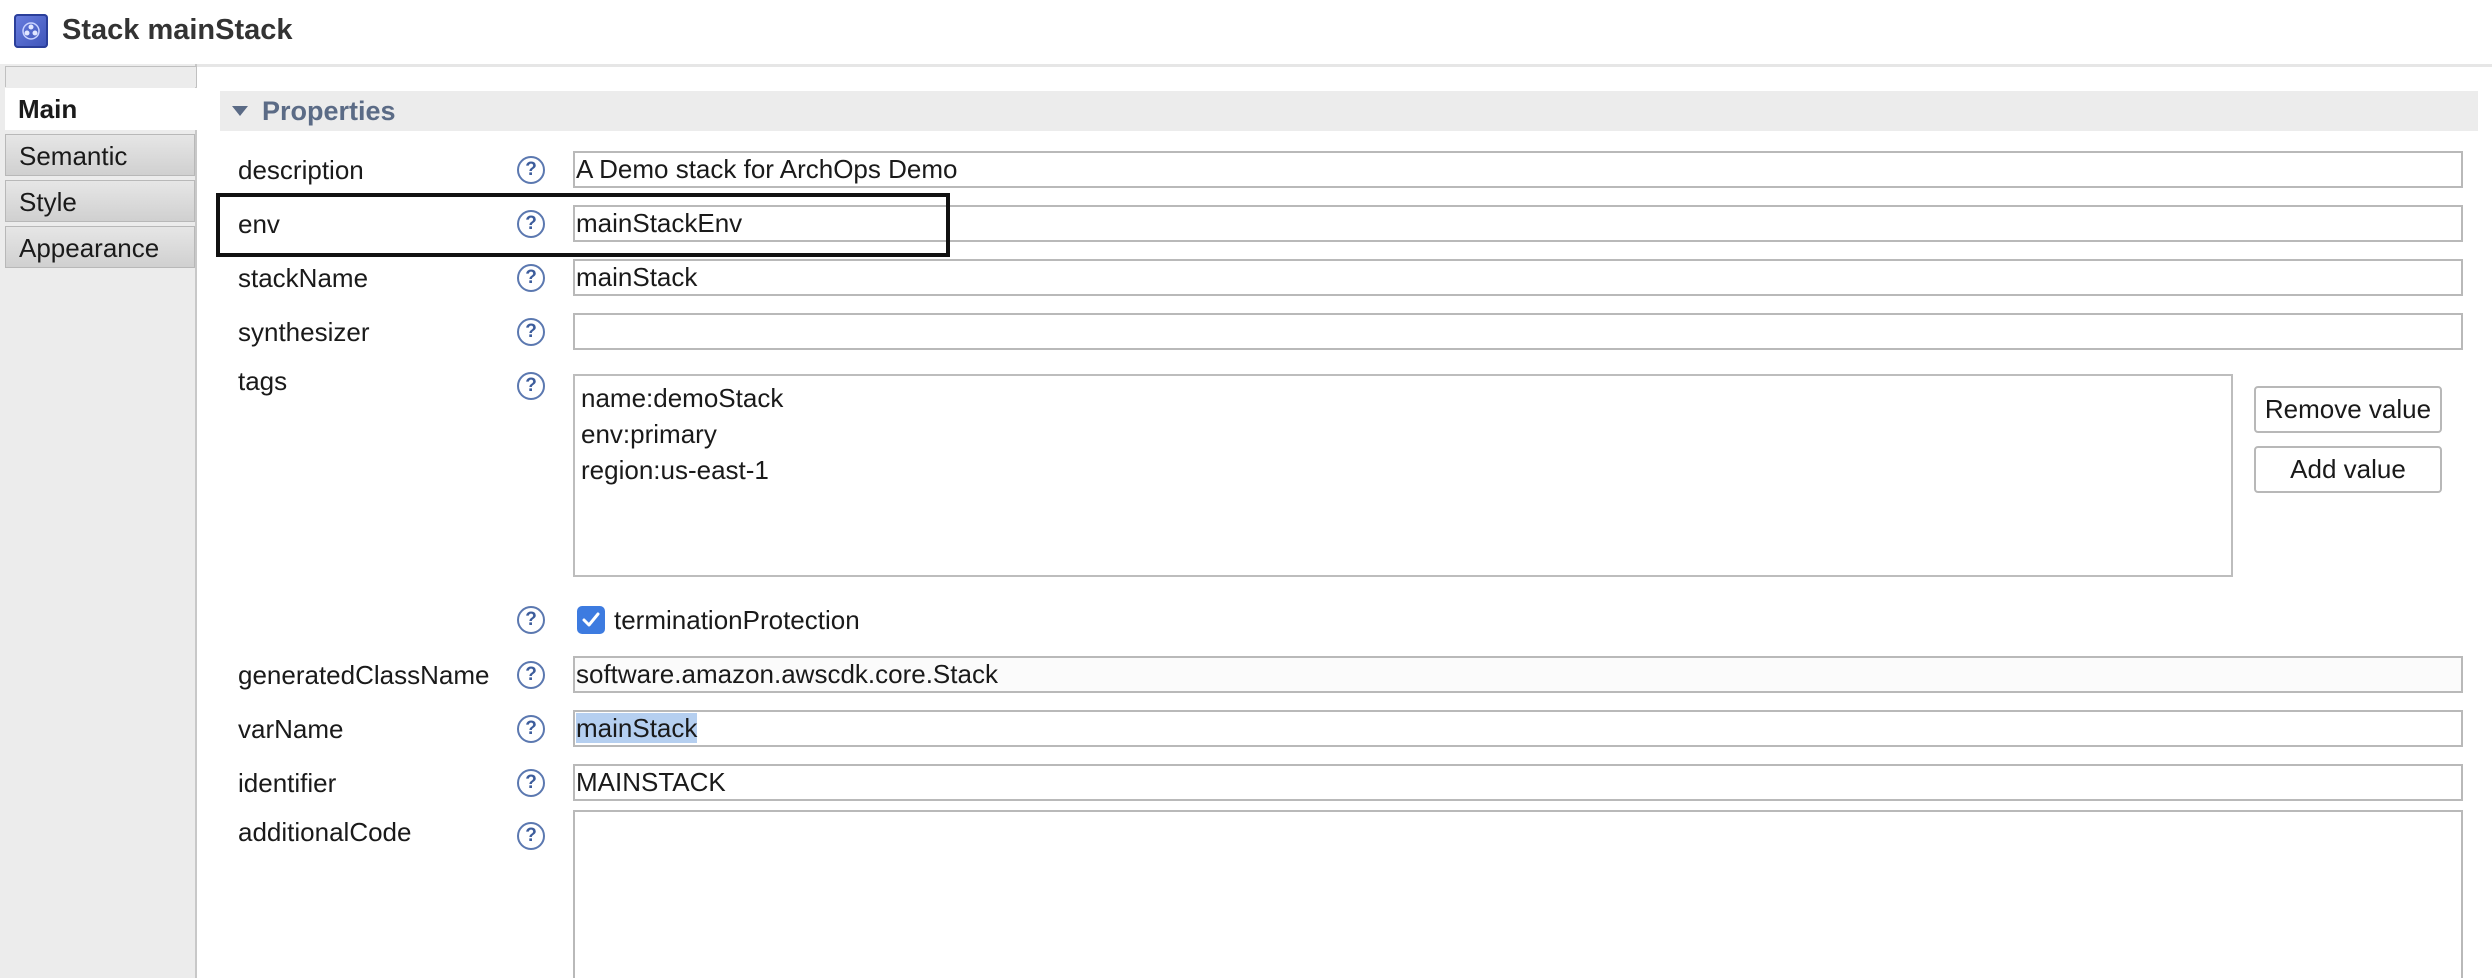  What do you see at coordinates (1518, 894) in the screenshot?
I see `additionalcode-textarea` at bounding box center [1518, 894].